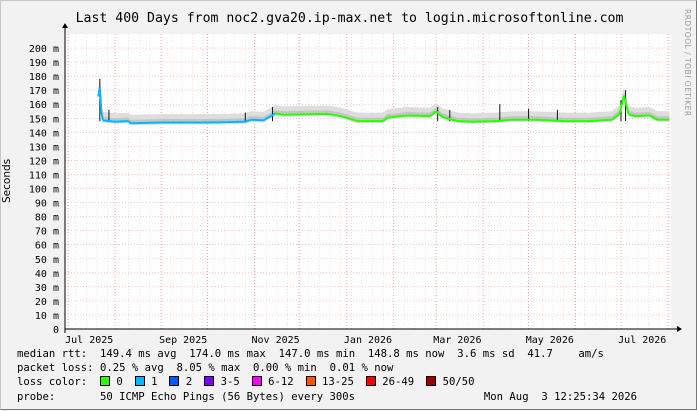 Image resolution: width=697 pixels, height=411 pixels. I want to click on y-tick-label: 20 m, so click(47, 302).